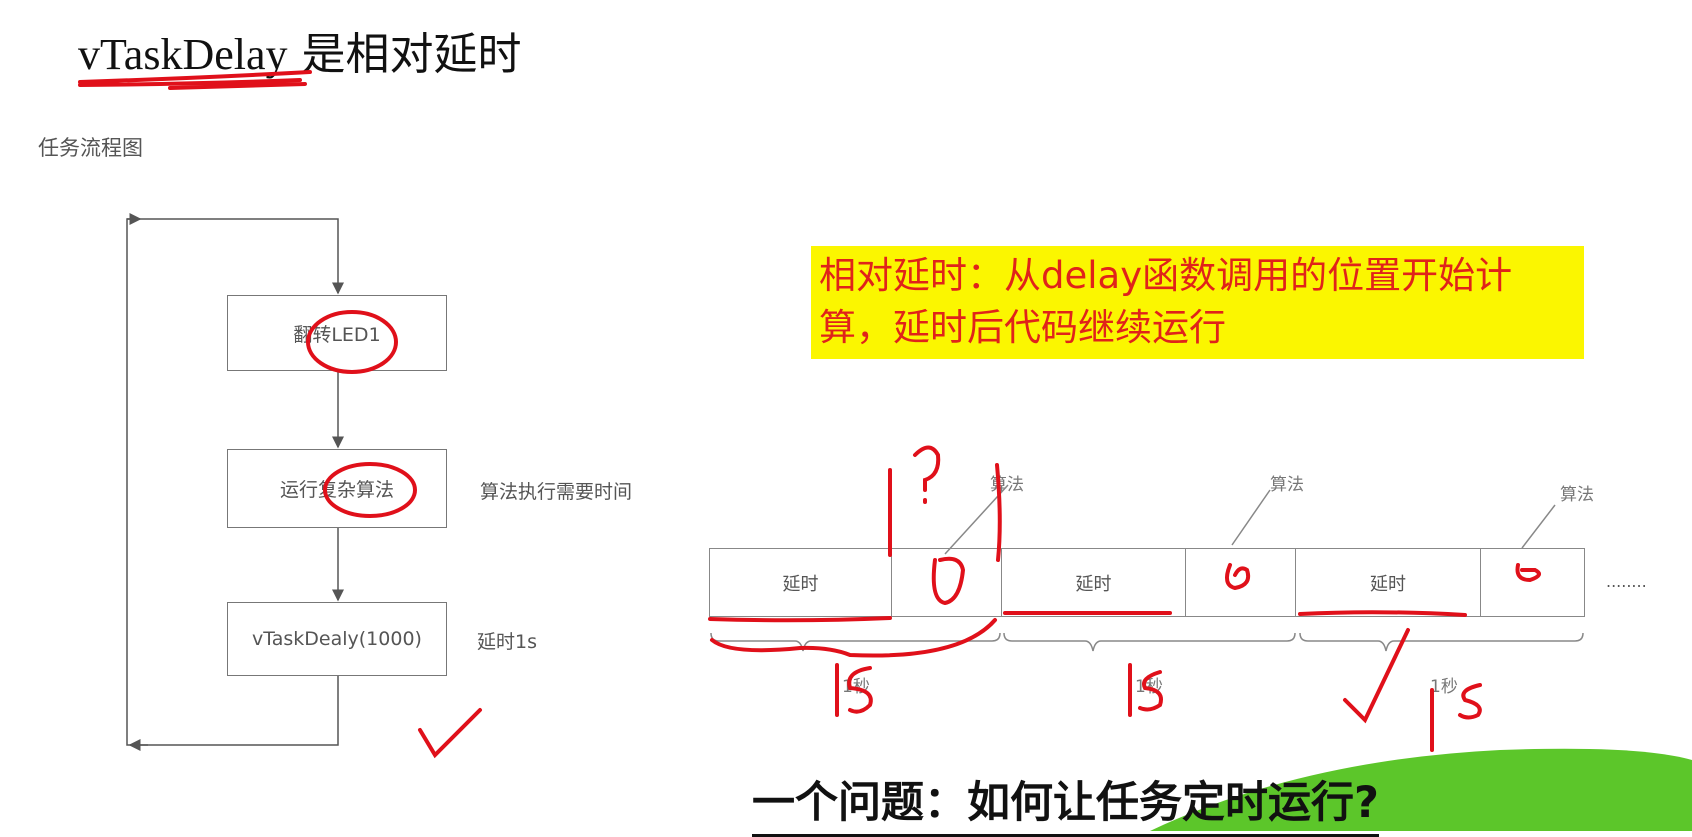 The width and height of the screenshot is (1692, 837). I want to click on circle-algorithm, so click(370, 490).